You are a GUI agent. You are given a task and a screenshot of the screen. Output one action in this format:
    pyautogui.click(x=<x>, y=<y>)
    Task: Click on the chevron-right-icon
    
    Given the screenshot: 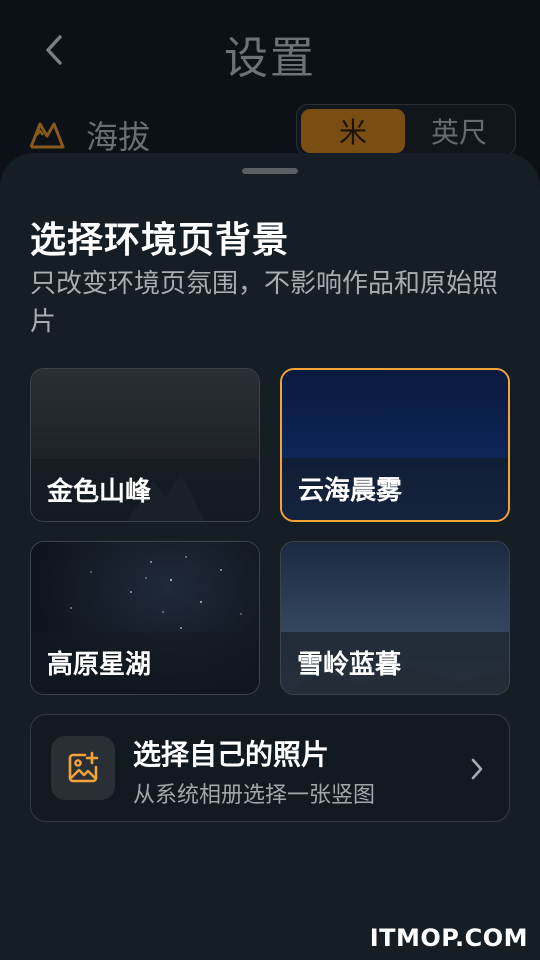 What is the action you would take?
    pyautogui.click(x=477, y=769)
    